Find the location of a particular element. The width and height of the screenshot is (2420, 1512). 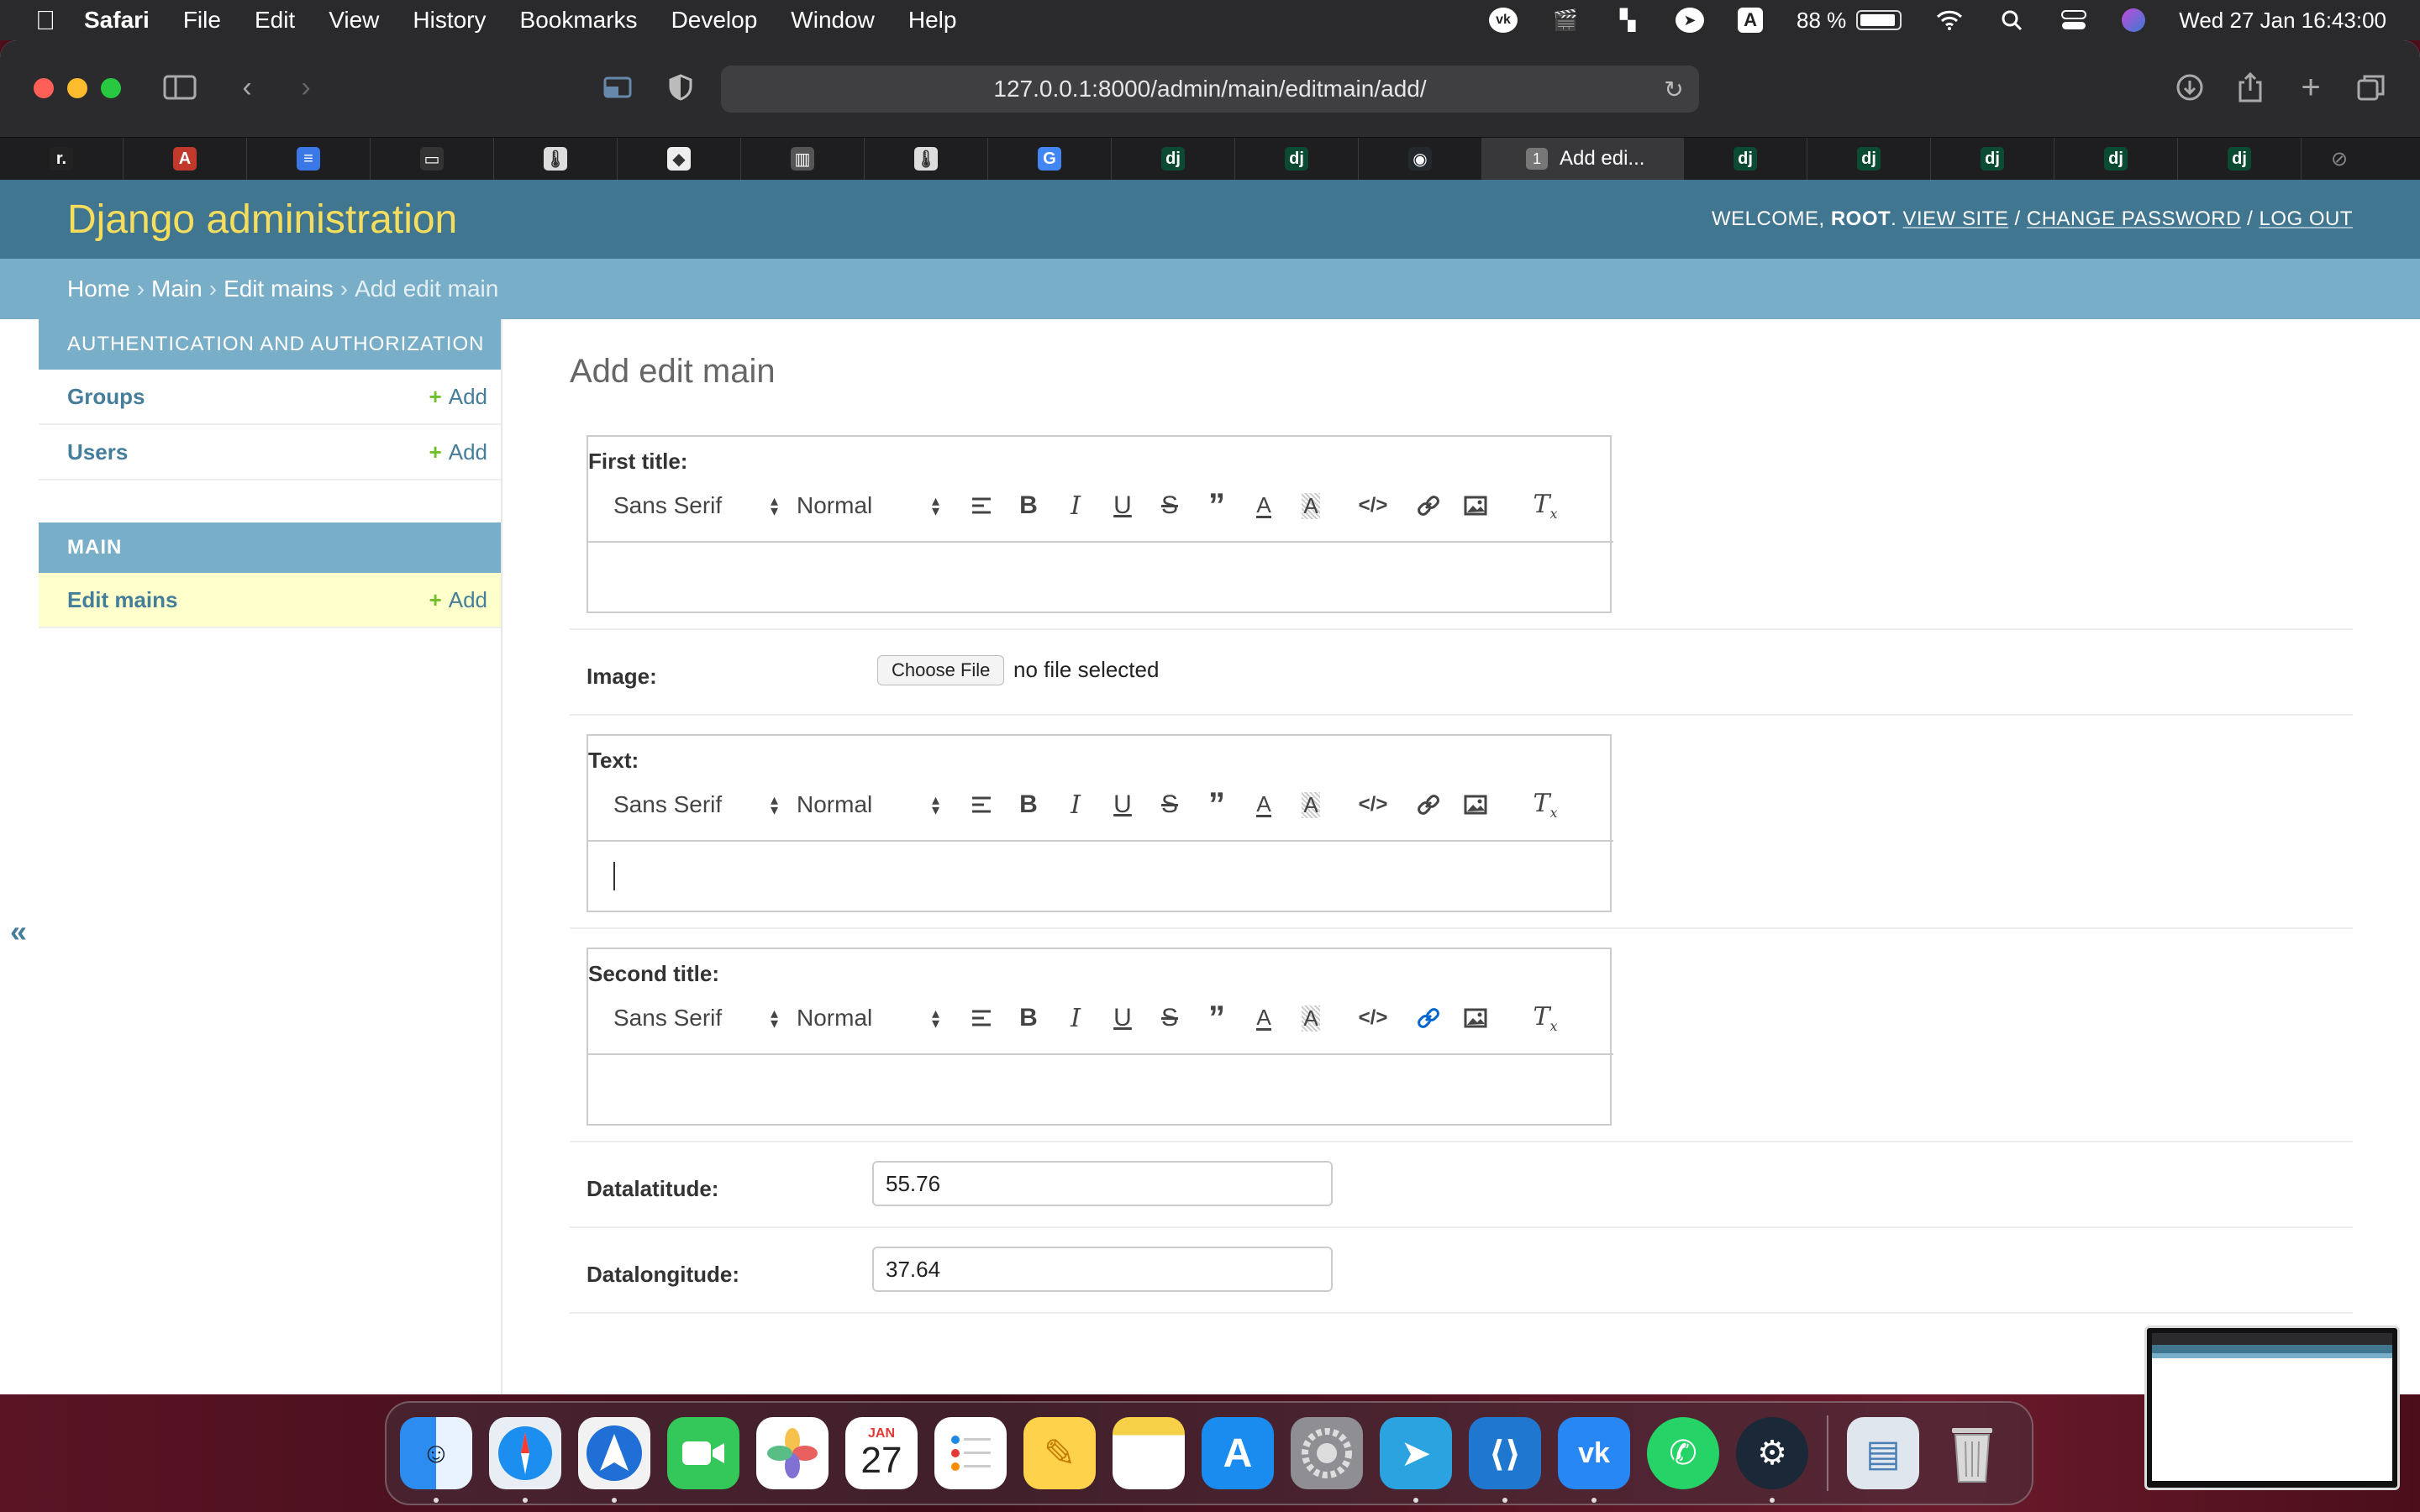

trash-dock-icon is located at coordinates (1972, 1453).